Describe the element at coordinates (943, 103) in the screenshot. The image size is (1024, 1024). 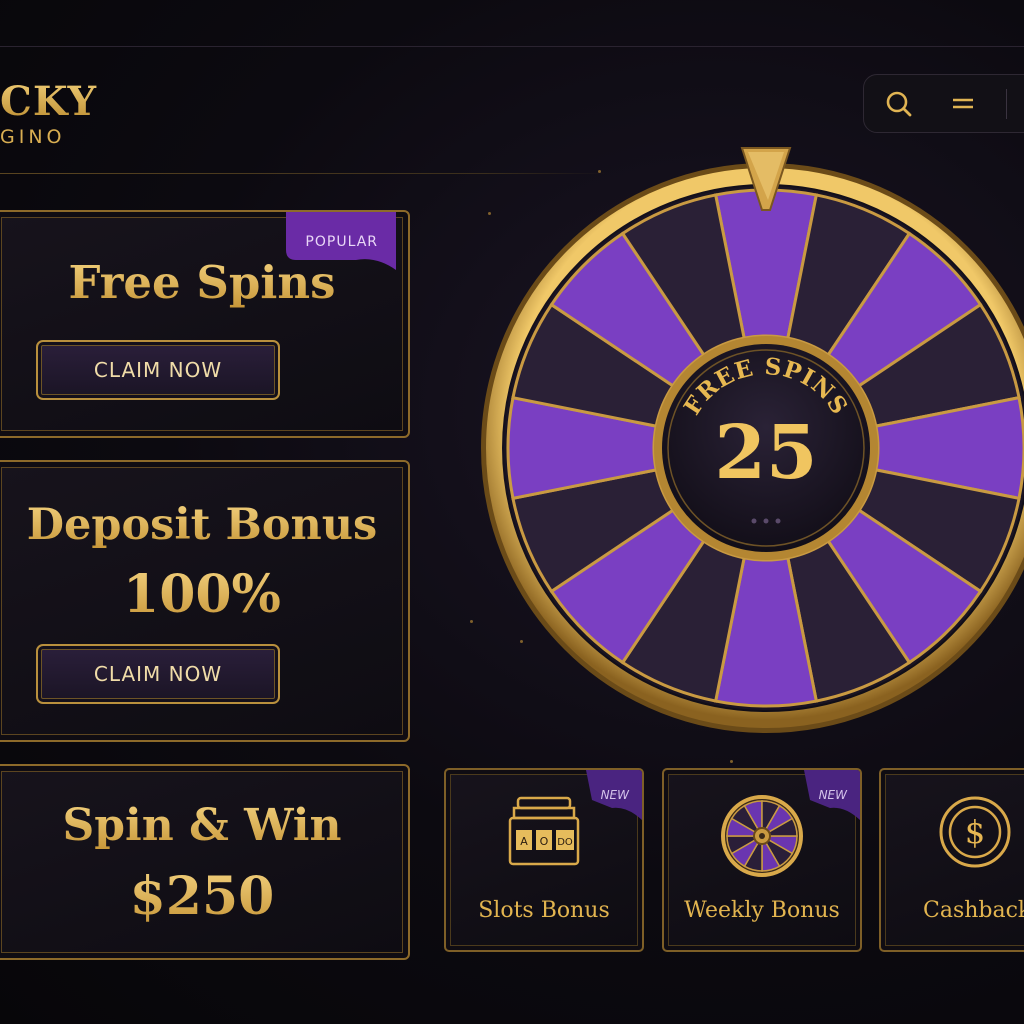
I see `top-toolbar` at that location.